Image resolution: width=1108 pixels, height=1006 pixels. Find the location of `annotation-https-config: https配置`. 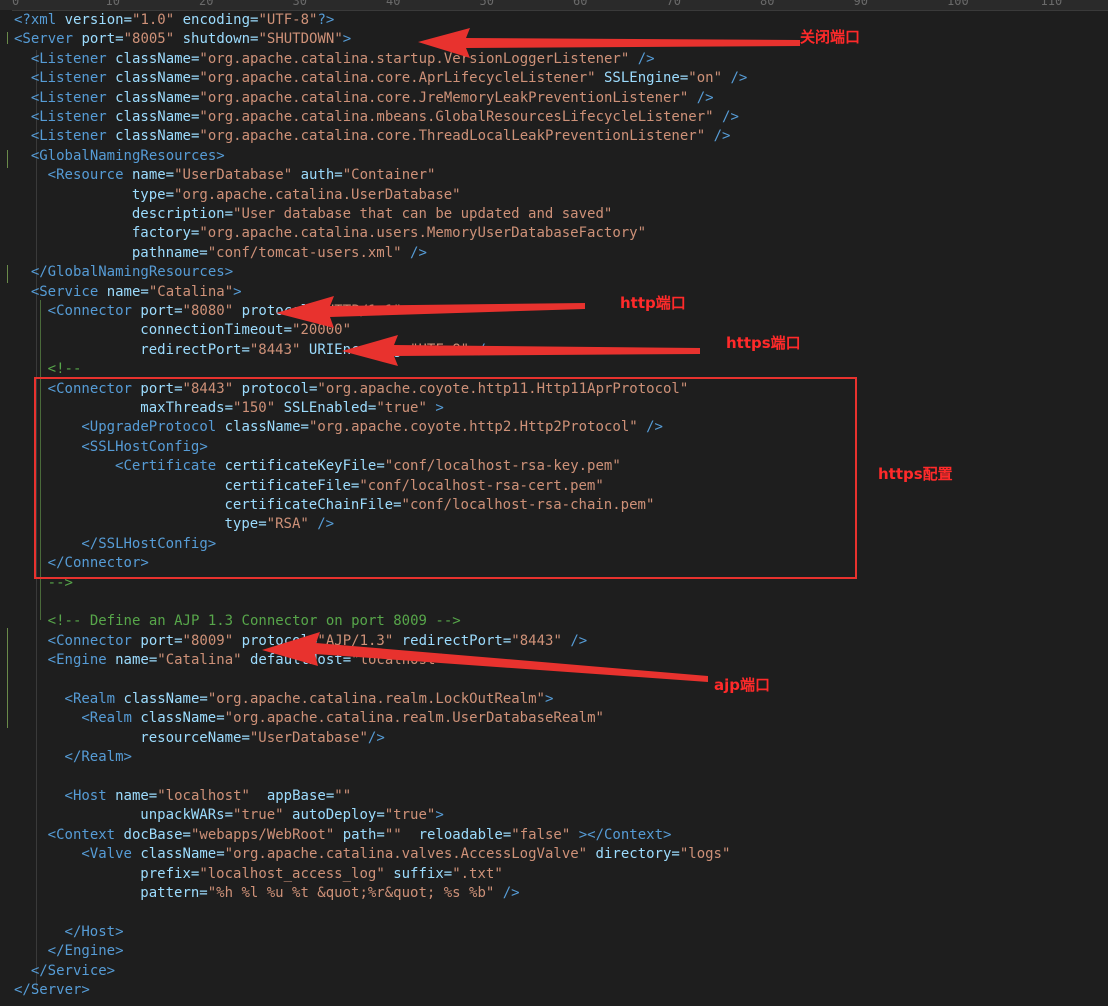

annotation-https-config: https配置 is located at coordinates (915, 474).